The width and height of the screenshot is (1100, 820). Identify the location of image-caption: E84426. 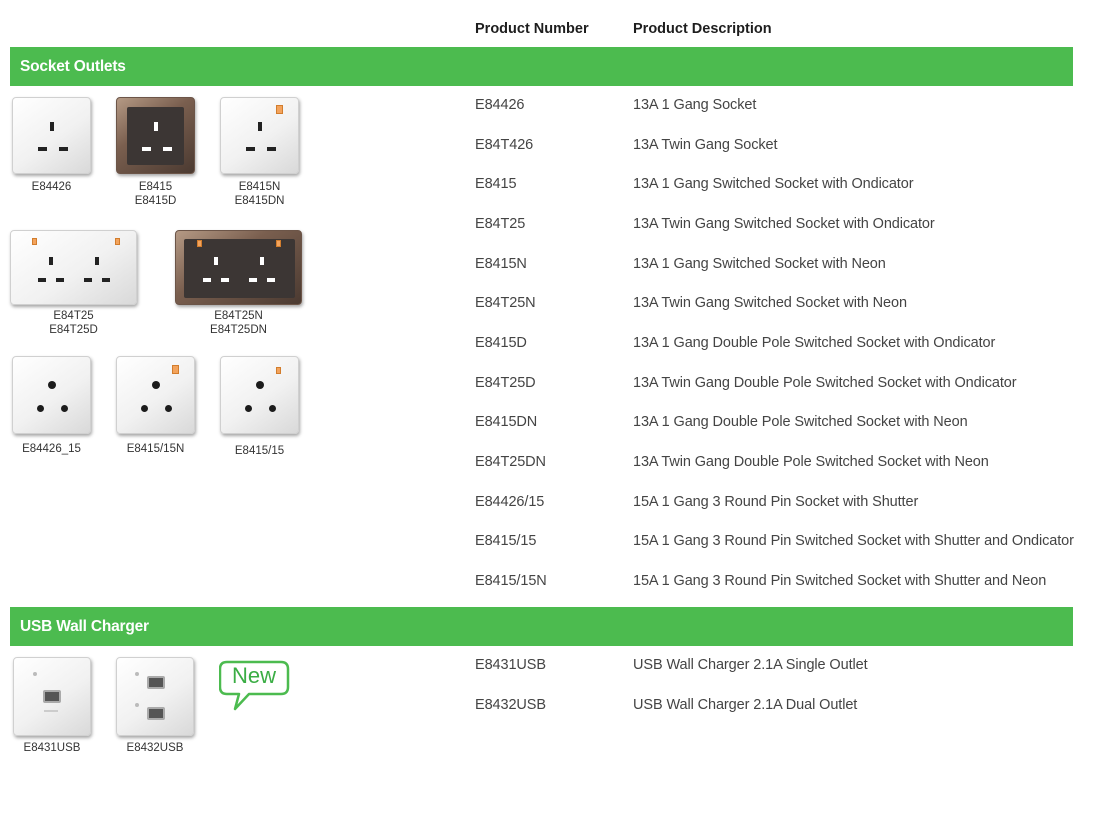
(51, 187).